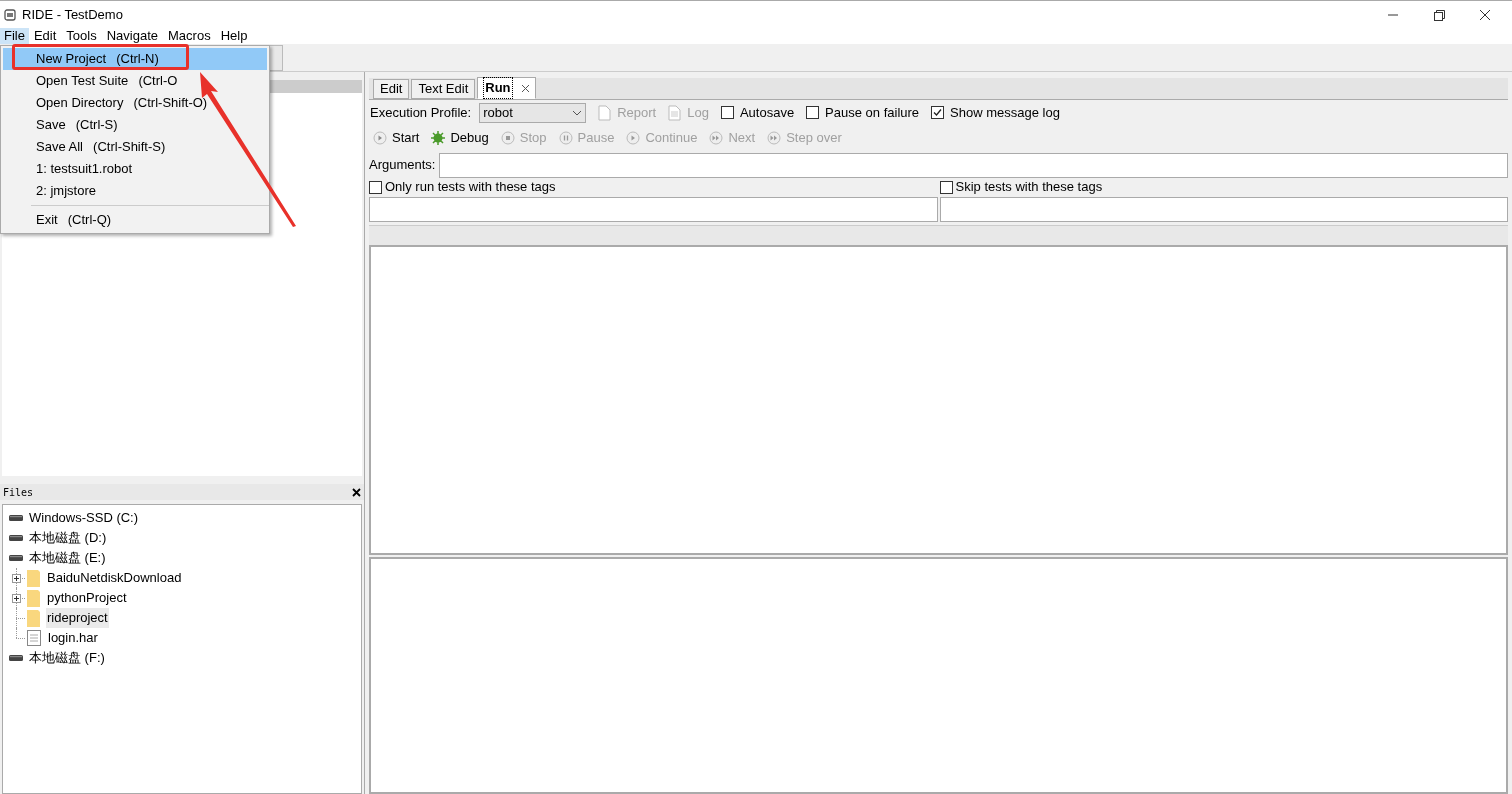 The image size is (1512, 794). I want to click on checkbox-label: Autosave, so click(767, 112).